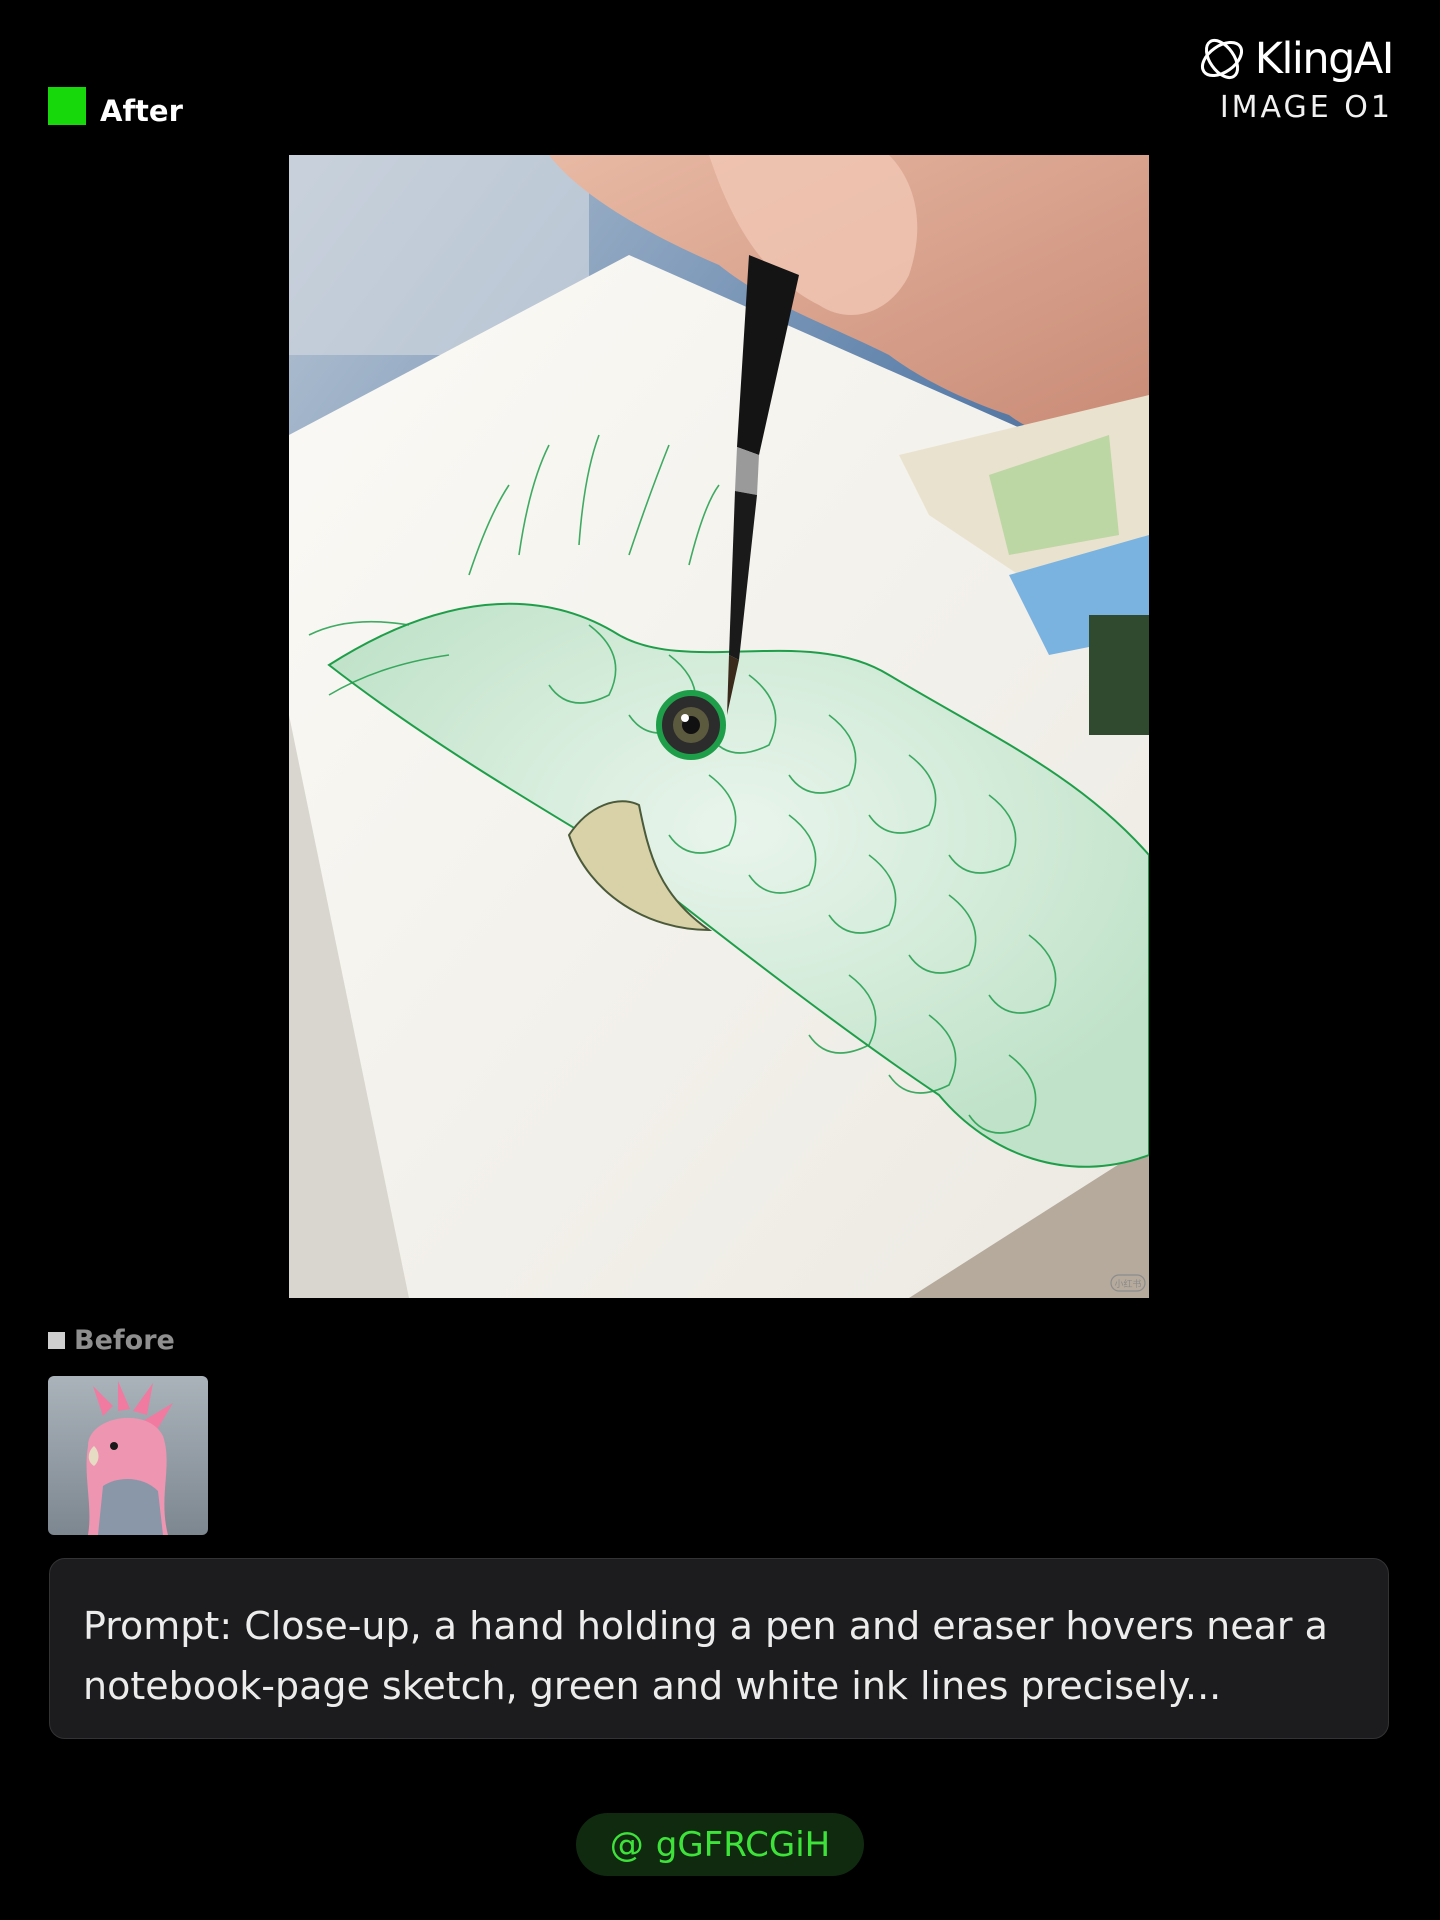 This screenshot has height=1920, width=1440. What do you see at coordinates (743, 1844) in the screenshot?
I see `author-handle: gGFRCGiH` at bounding box center [743, 1844].